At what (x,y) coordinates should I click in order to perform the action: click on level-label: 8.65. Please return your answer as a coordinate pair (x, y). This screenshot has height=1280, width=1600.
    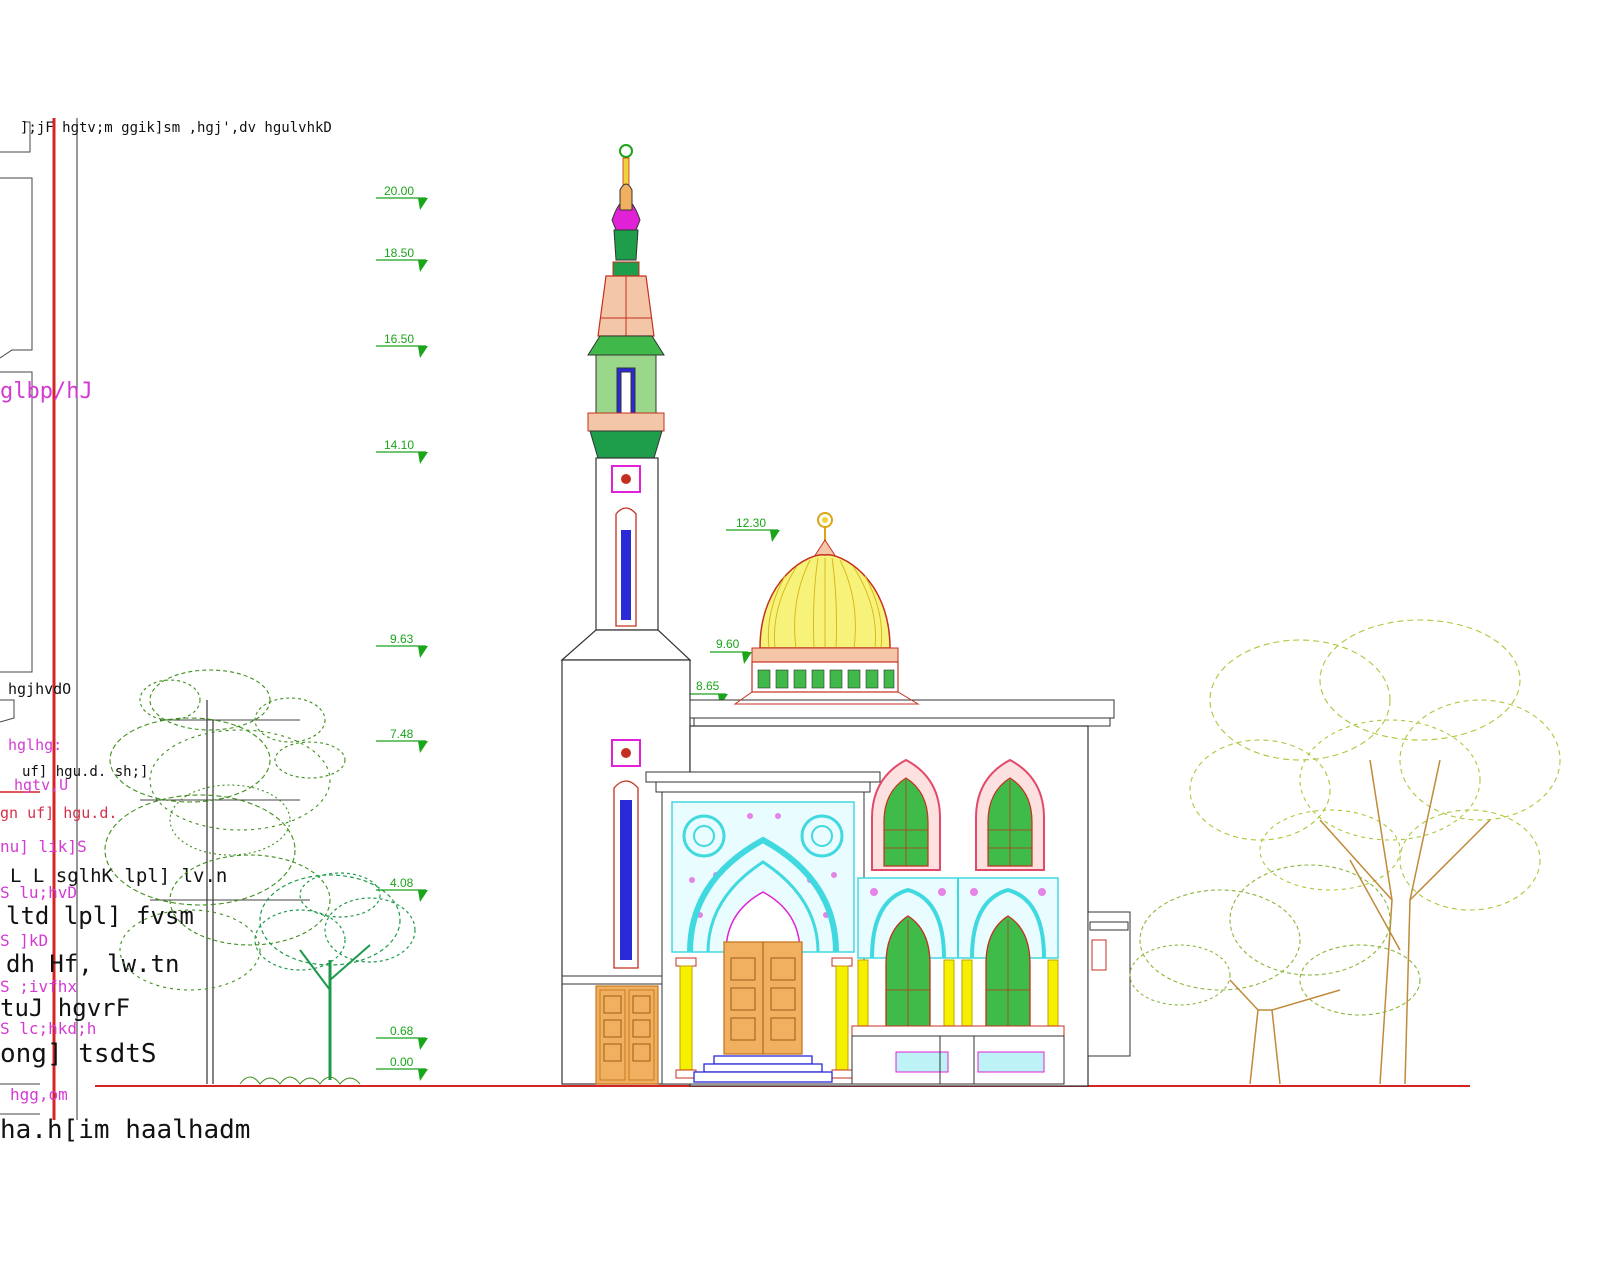
    Looking at the image, I should click on (708, 686).